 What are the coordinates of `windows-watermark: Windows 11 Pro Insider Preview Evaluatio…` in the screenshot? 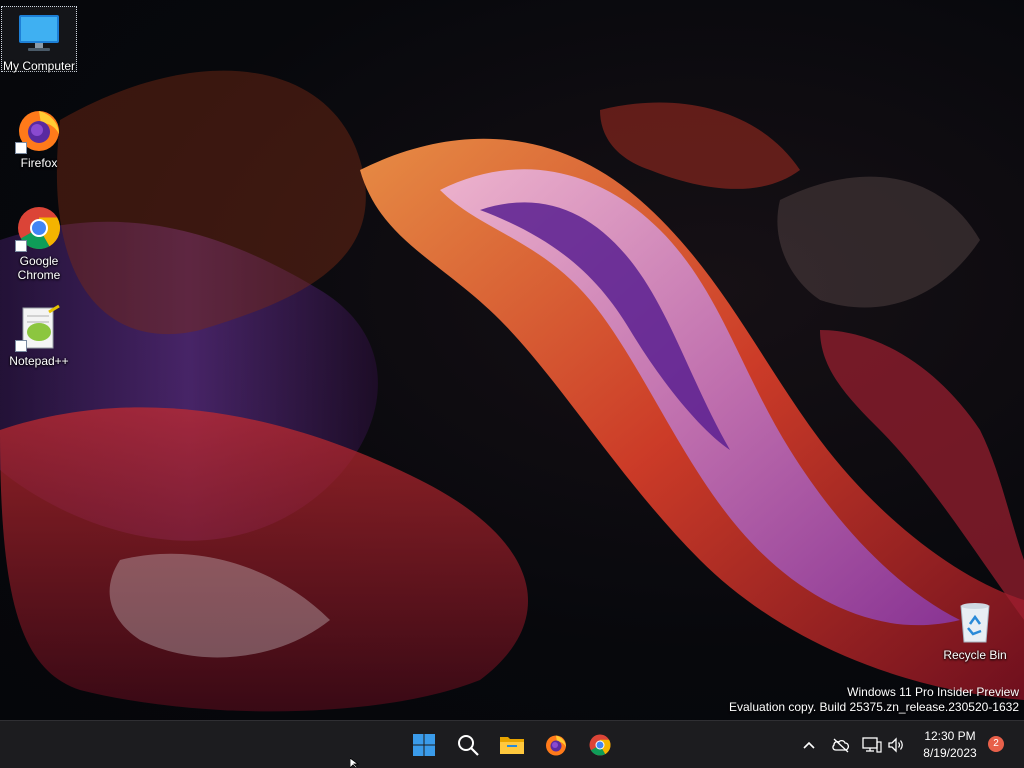 It's located at (874, 700).